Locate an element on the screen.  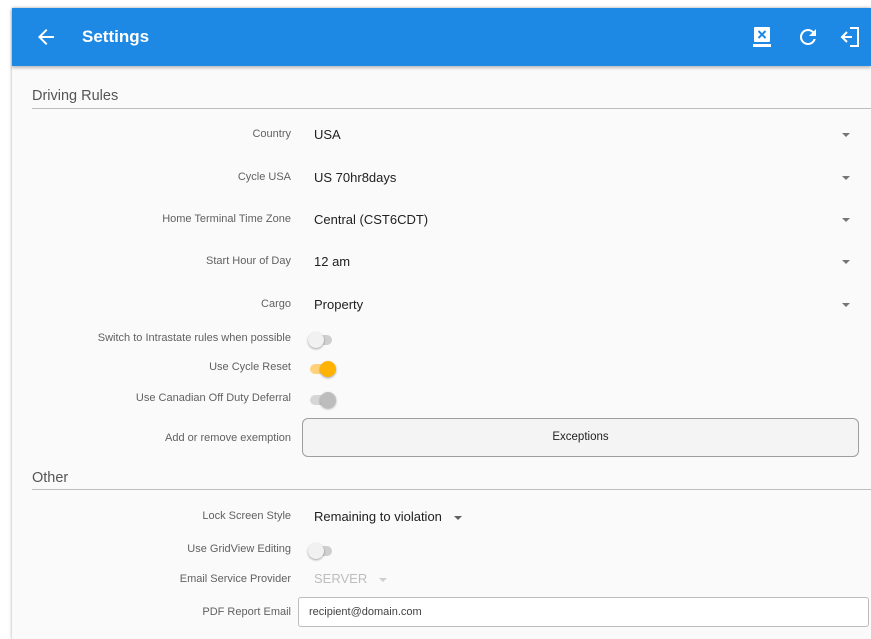
country-select: USA is located at coordinates (327, 134).